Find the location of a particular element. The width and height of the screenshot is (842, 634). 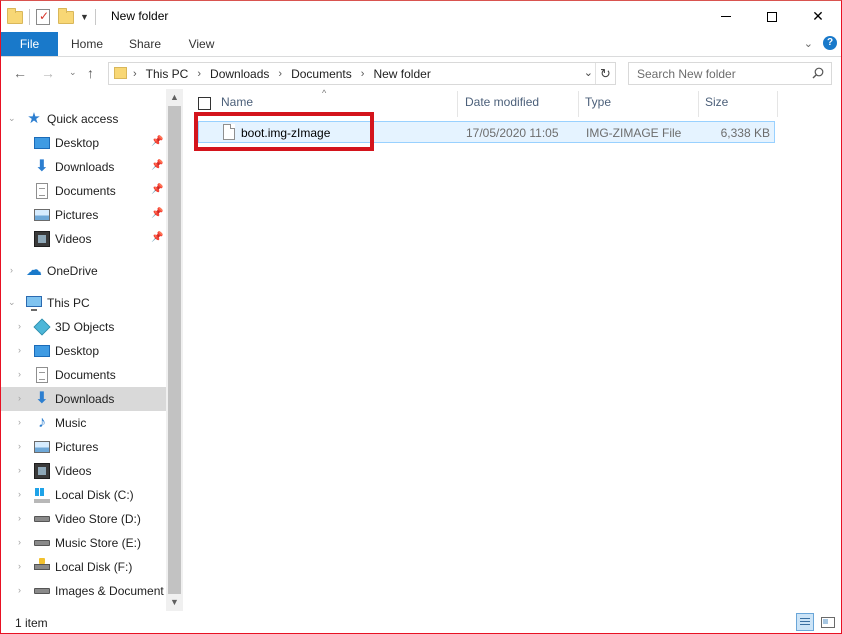

nav-item-downloads-pinned: ⬇ Downloads 📌 is located at coordinates (83, 167).